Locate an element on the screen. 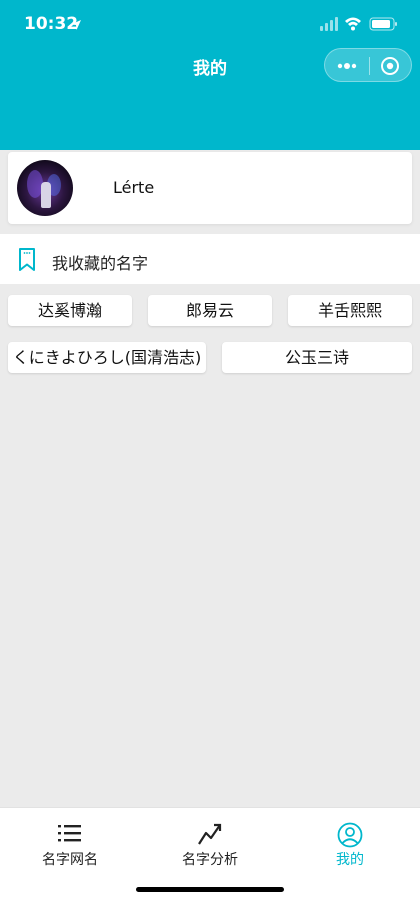 Image resolution: width=420 pixels, height=909 pixels. status-icons is located at coordinates (360, 26).